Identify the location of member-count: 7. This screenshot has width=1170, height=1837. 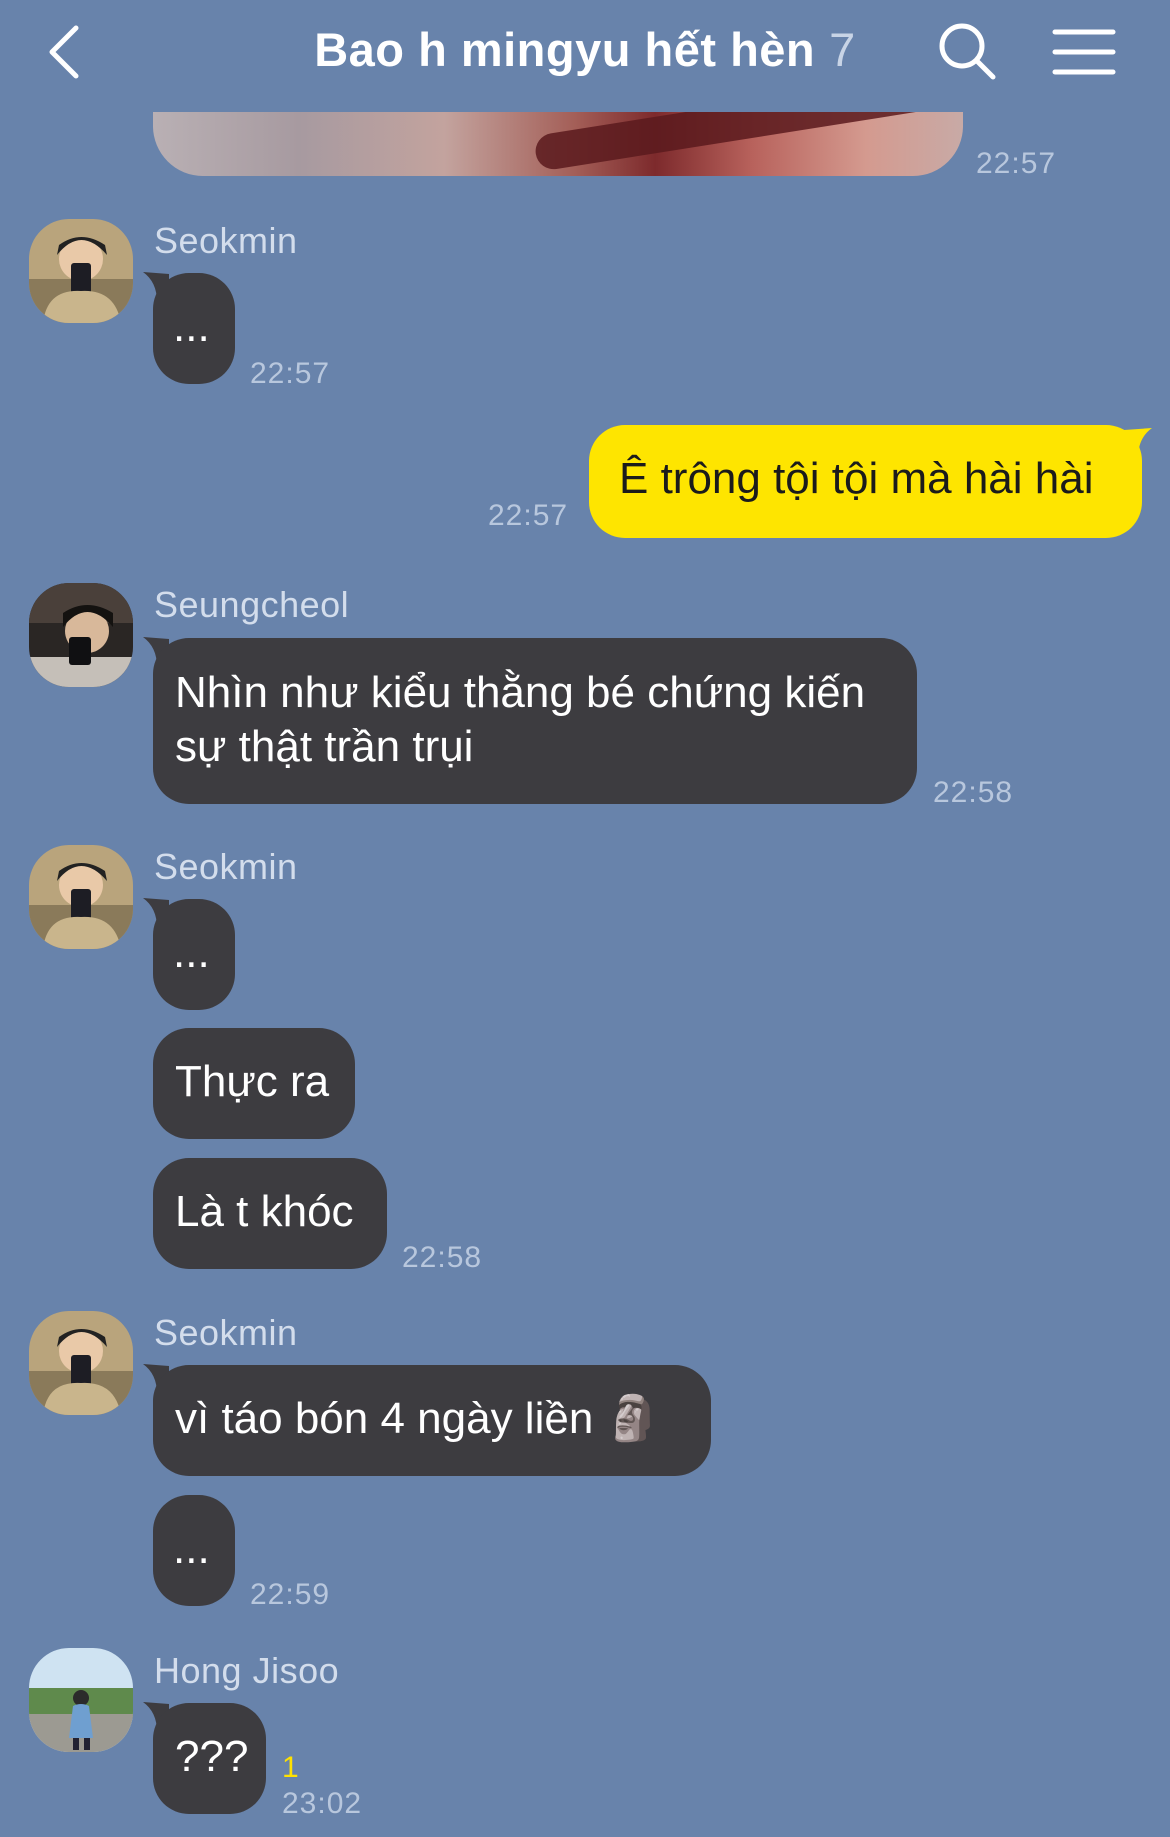
(842, 49).